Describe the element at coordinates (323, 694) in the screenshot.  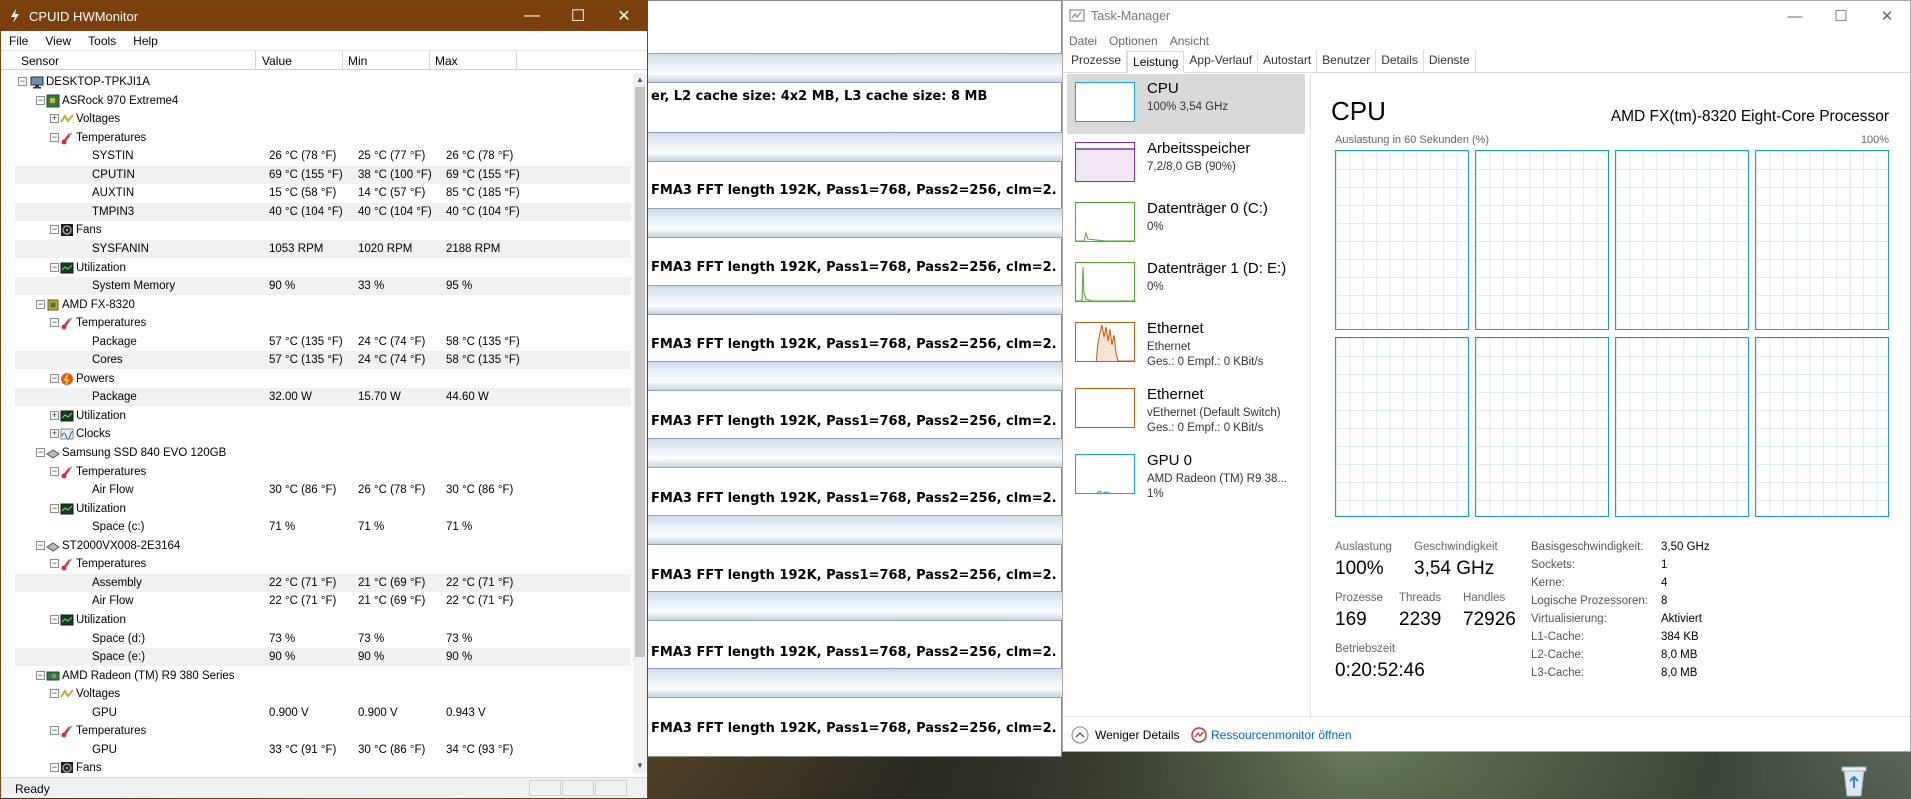
I see `tree-group-row: − Voltages` at that location.